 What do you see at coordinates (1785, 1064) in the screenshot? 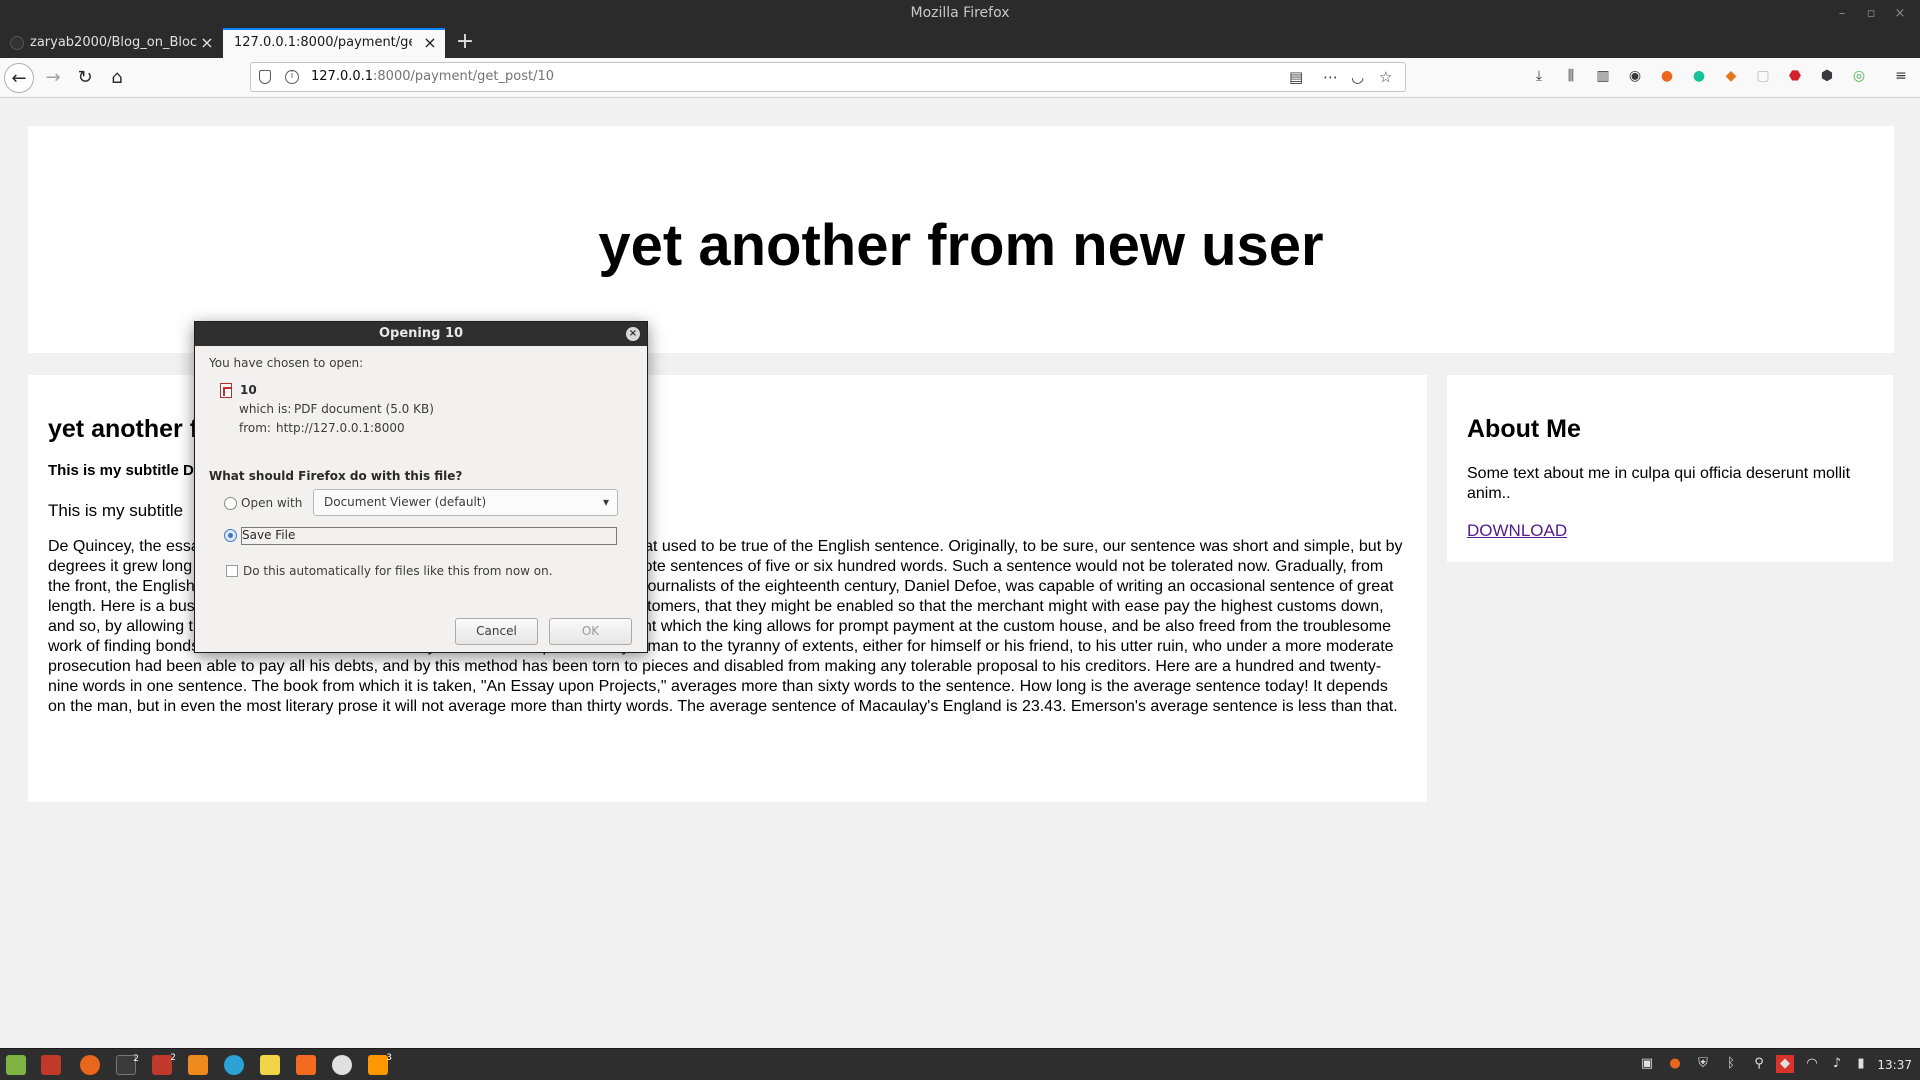
I see `anydesk-icon: ◆` at bounding box center [1785, 1064].